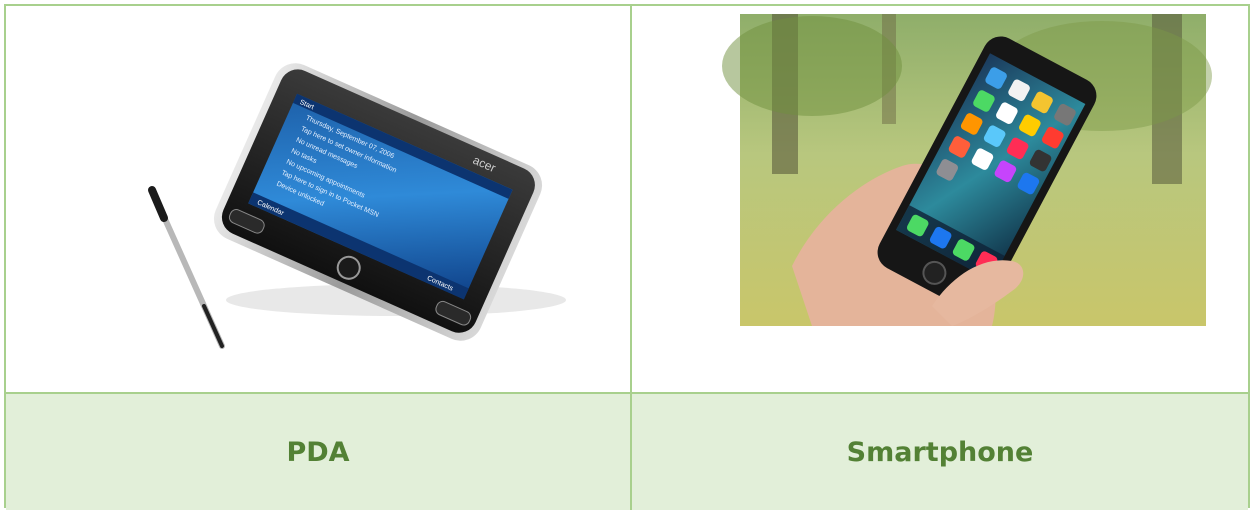 The height and width of the screenshot is (510, 1252). What do you see at coordinates (318, 452) in the screenshot?
I see `pda-label: PDA` at bounding box center [318, 452].